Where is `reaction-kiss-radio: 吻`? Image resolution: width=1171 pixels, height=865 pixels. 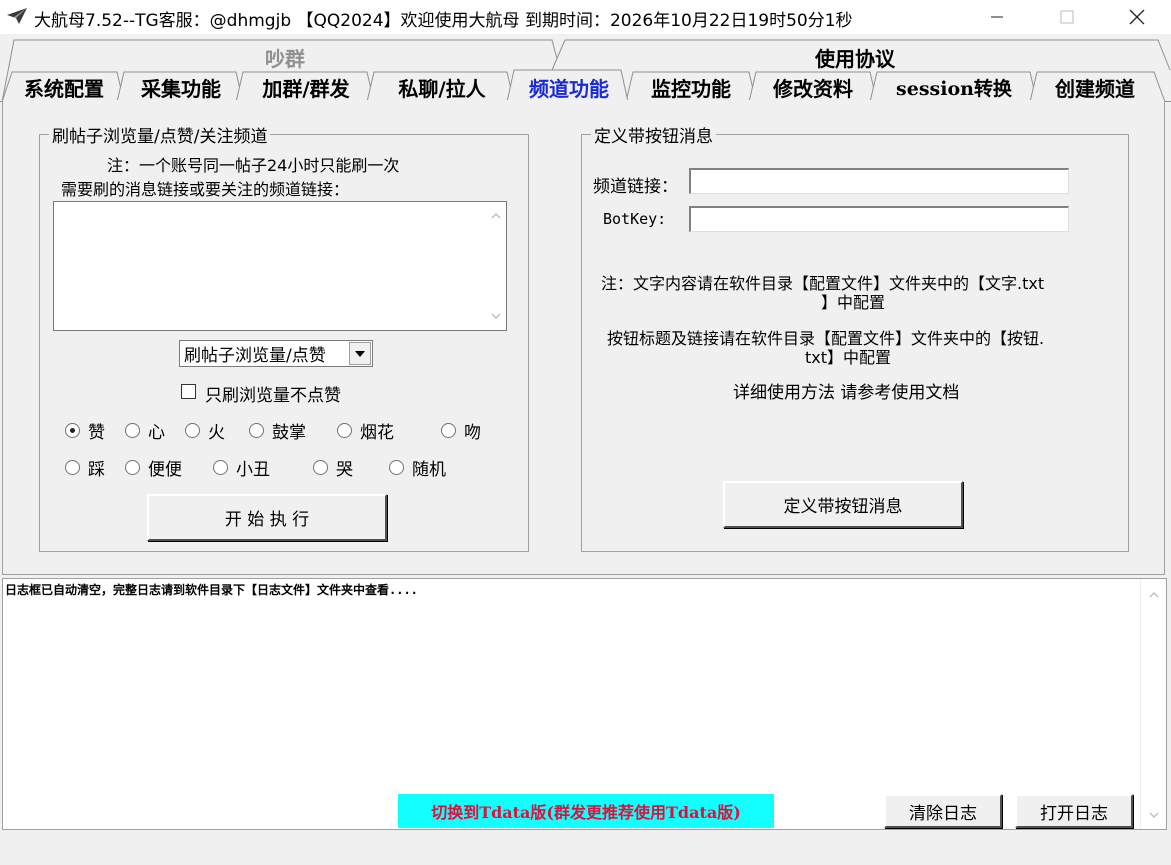
reaction-kiss-radio: 吻 is located at coordinates (461, 430).